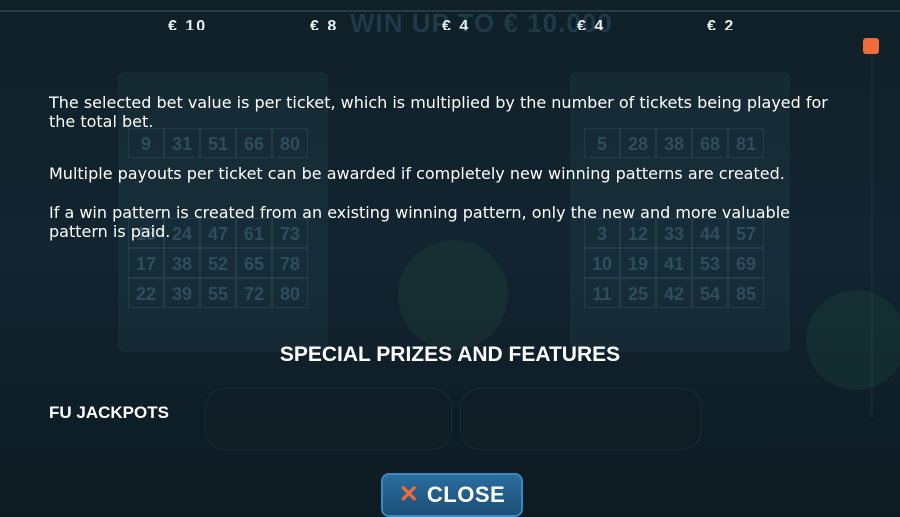 The image size is (900, 517). What do you see at coordinates (453, 295) in the screenshot?
I see `background-ball` at bounding box center [453, 295].